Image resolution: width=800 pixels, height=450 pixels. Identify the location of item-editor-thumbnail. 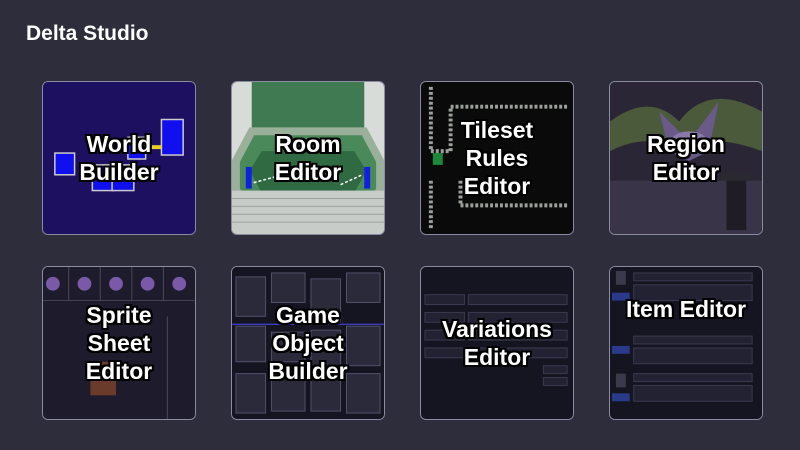
(686, 343).